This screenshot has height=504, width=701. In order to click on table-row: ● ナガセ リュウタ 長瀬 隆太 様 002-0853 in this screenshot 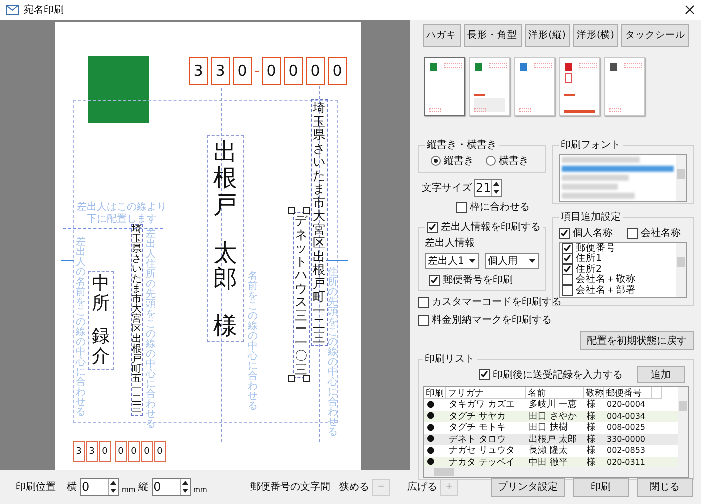, I will do `click(551, 450)`.